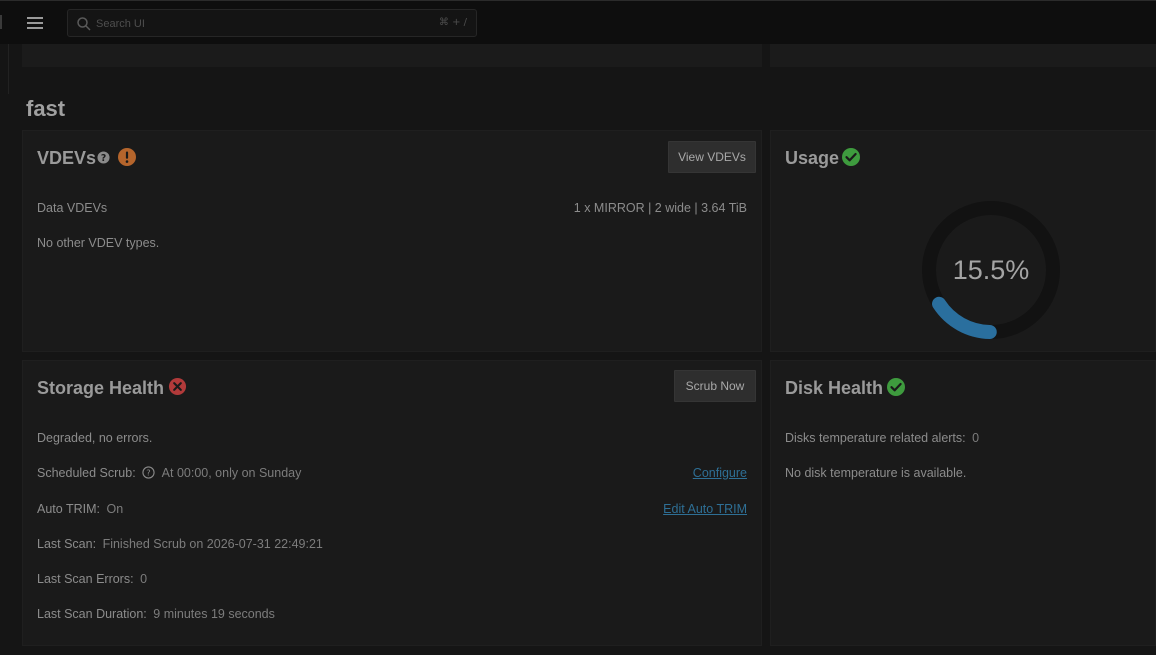 Image resolution: width=1156 pixels, height=655 pixels. Describe the element at coordinates (231, 473) in the screenshot. I see `scheduled-scrub-value: At 00:00, only on Sunday` at that location.